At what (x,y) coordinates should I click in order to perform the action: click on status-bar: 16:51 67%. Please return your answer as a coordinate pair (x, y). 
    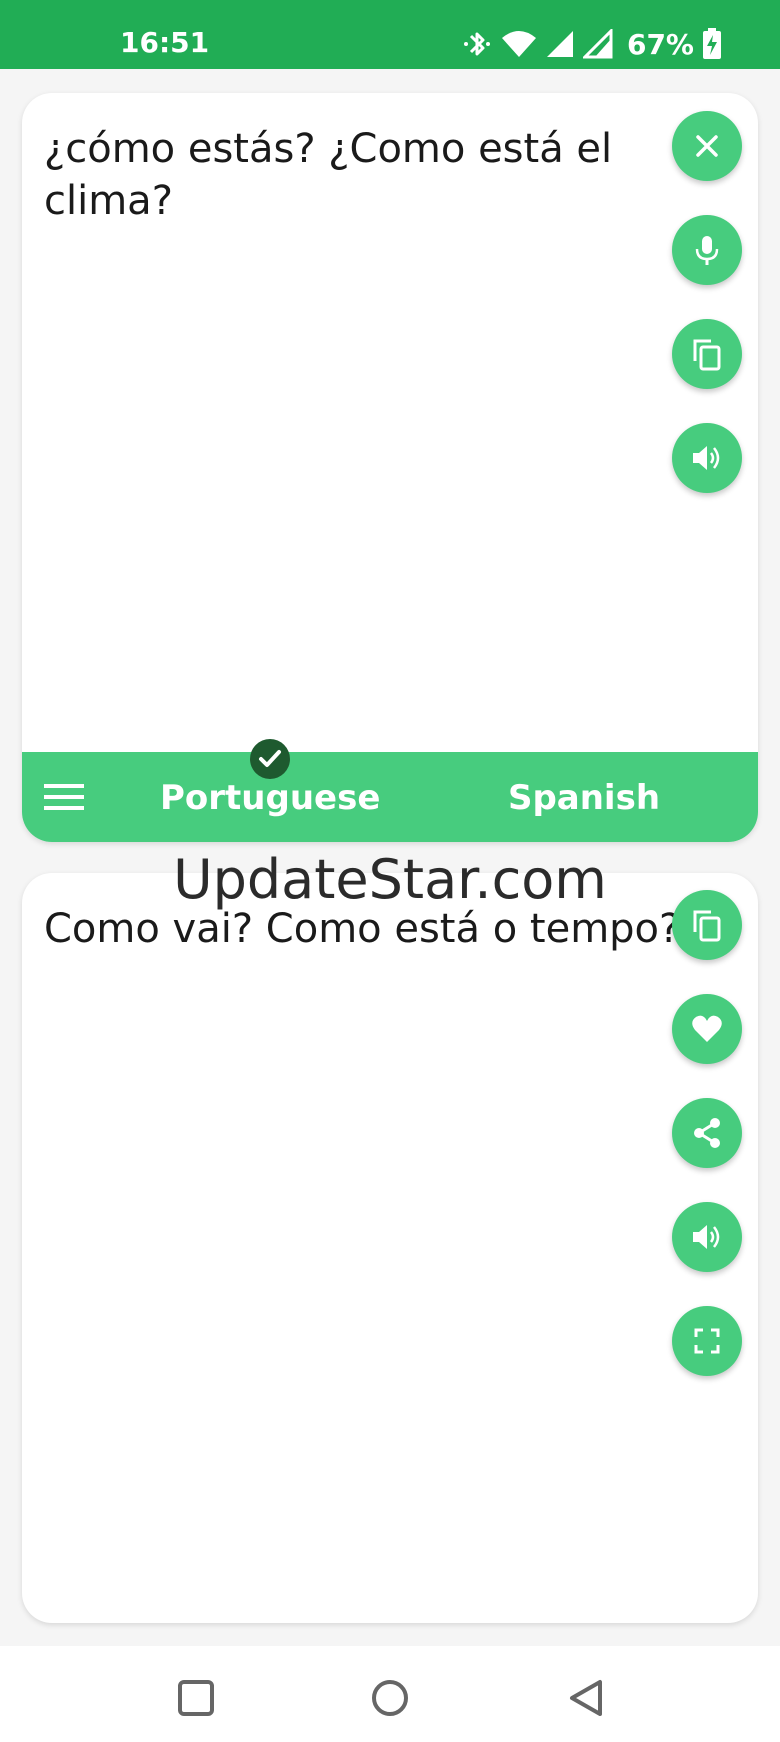
    Looking at the image, I should click on (390, 34).